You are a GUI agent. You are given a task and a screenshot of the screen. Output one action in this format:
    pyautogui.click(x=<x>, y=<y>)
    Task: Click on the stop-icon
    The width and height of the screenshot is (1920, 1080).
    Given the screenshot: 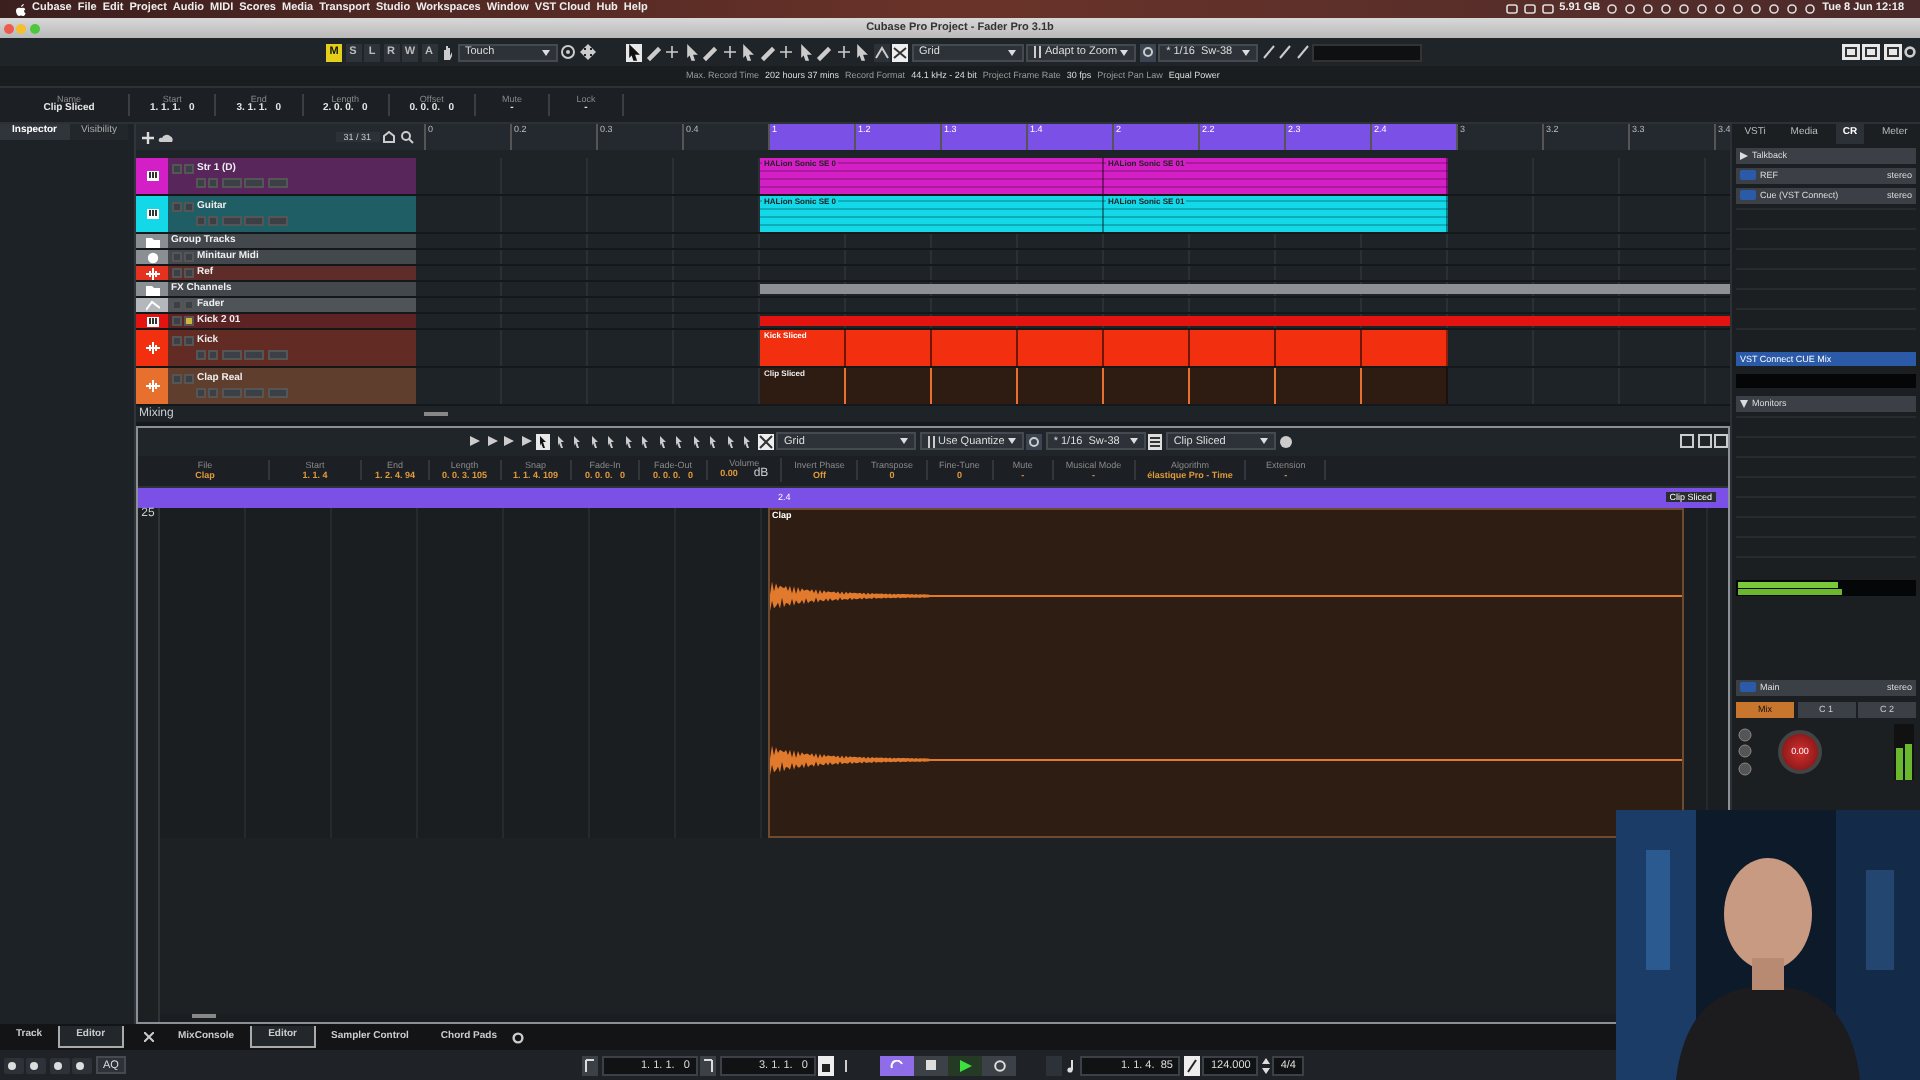 What is the action you would take?
    pyautogui.click(x=931, y=1065)
    